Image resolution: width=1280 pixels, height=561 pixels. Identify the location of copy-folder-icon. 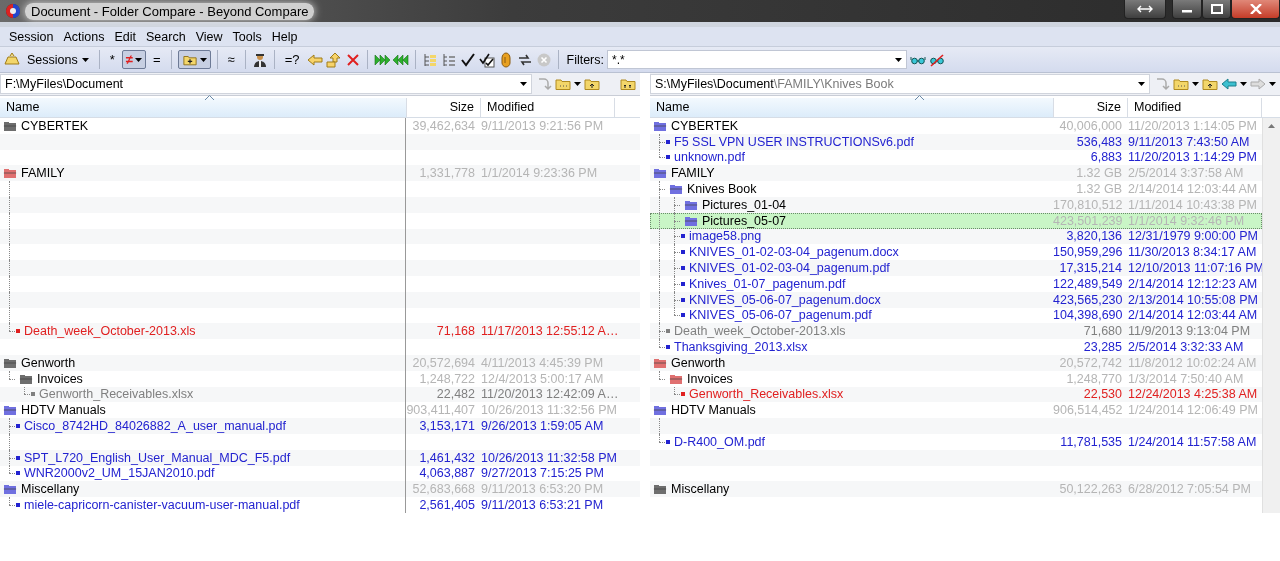
(333, 59).